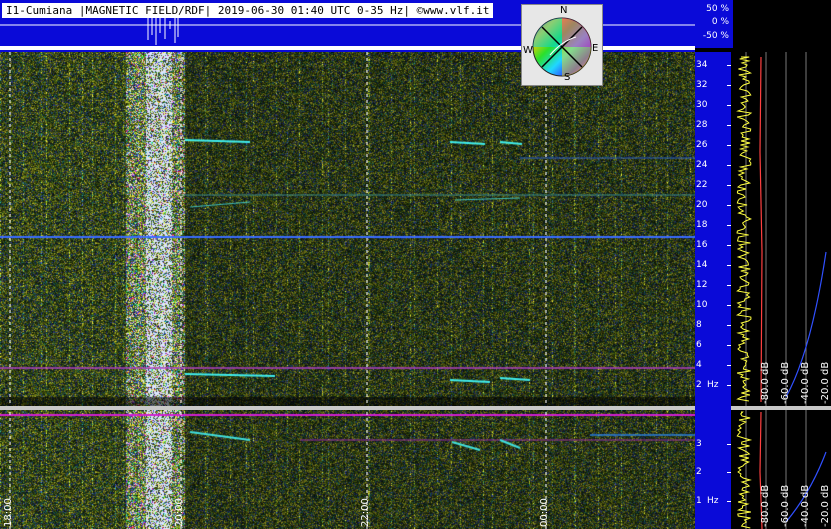 The image size is (831, 529). Describe the element at coordinates (781, 408) in the screenshot. I see `level-separator` at that location.